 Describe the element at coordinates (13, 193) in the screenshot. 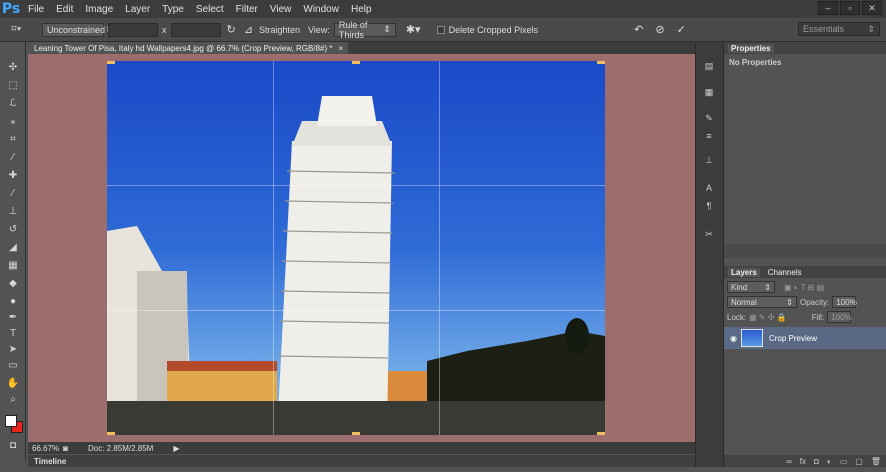

I see `brush-tool-icon: ∕` at that location.